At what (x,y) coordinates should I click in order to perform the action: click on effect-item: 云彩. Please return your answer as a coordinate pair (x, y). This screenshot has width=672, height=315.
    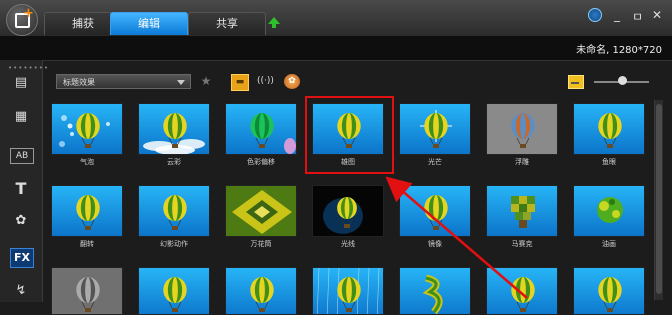
    Looking at the image, I should click on (174, 140).